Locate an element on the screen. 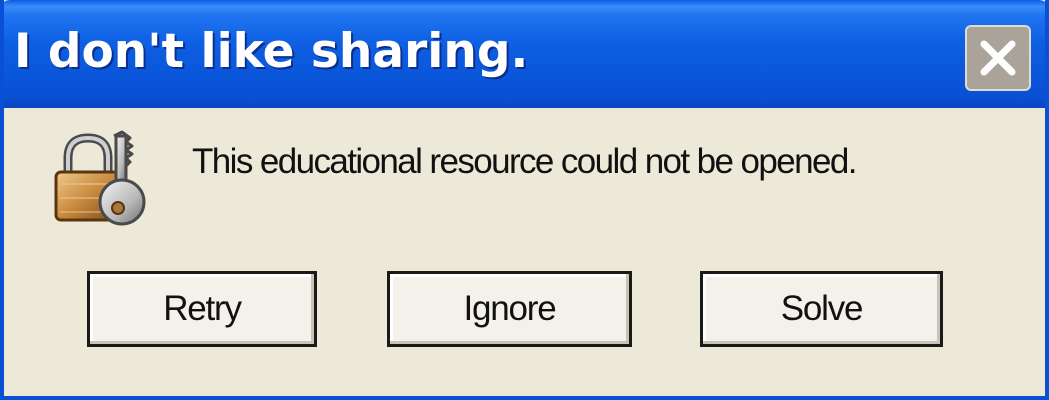 The image size is (1049, 400). close-button is located at coordinates (998, 58).